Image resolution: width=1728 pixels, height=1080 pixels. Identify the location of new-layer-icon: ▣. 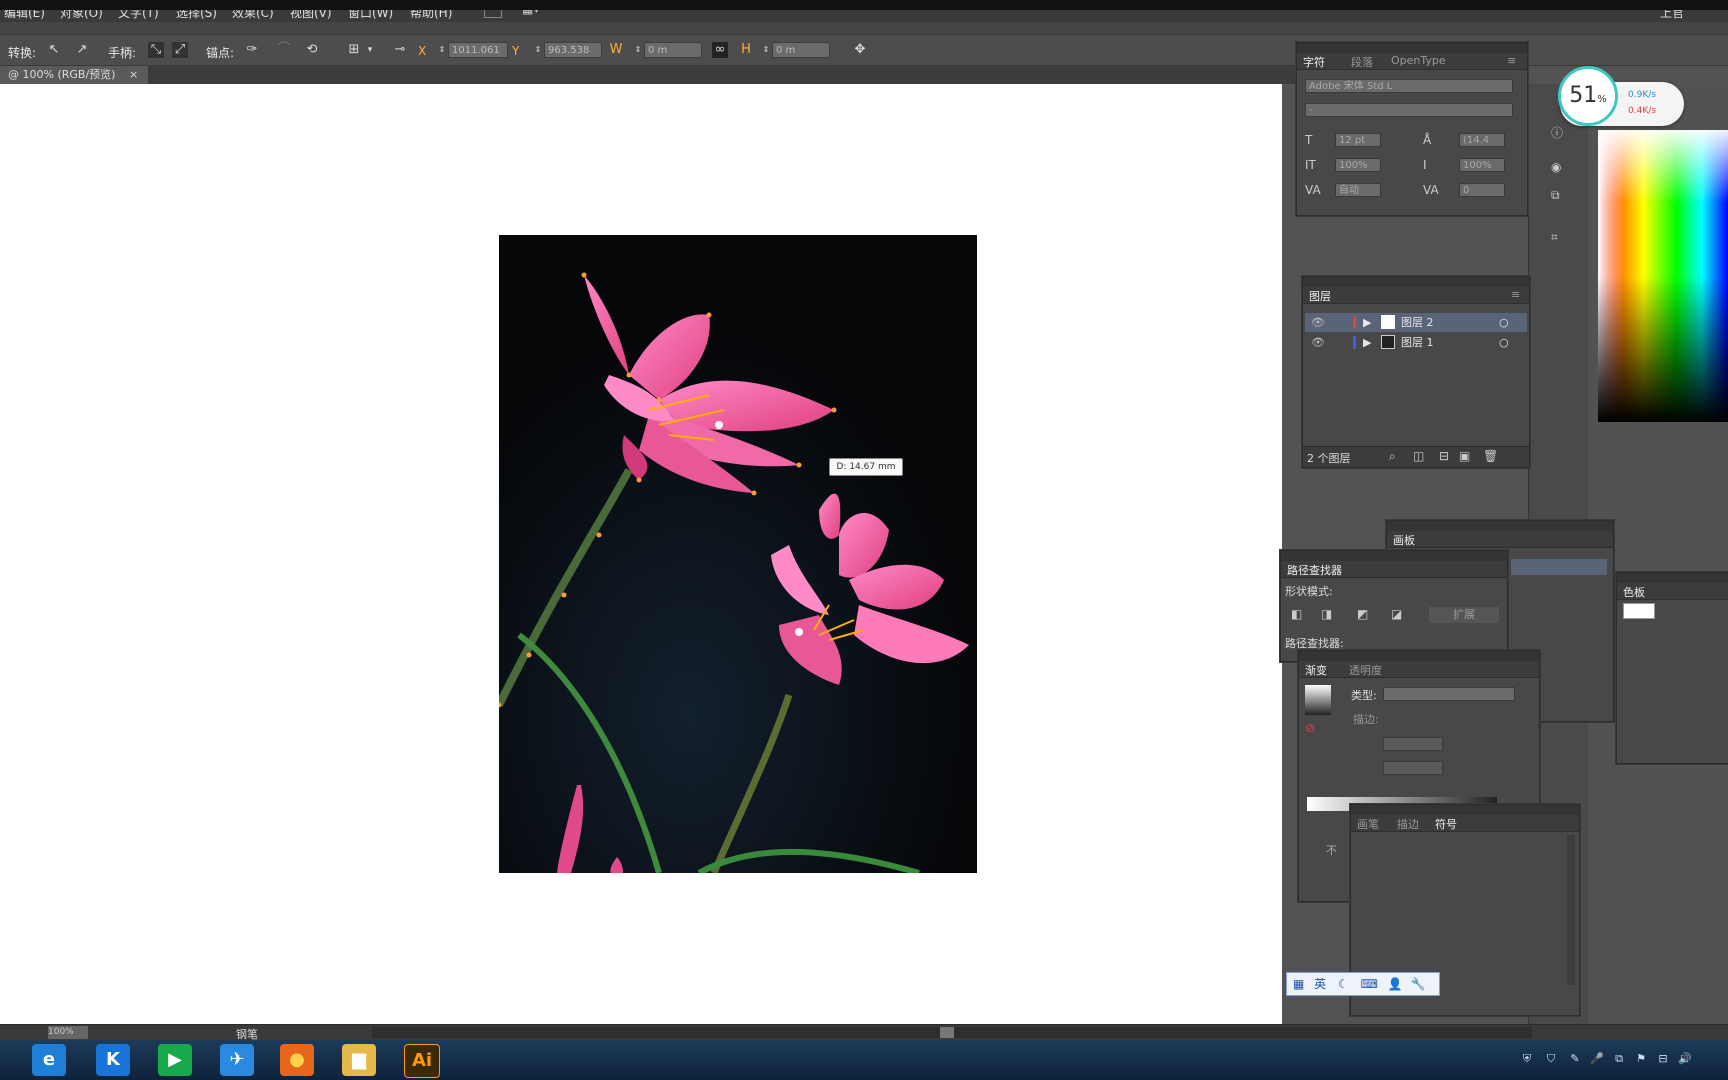
(1464, 456).